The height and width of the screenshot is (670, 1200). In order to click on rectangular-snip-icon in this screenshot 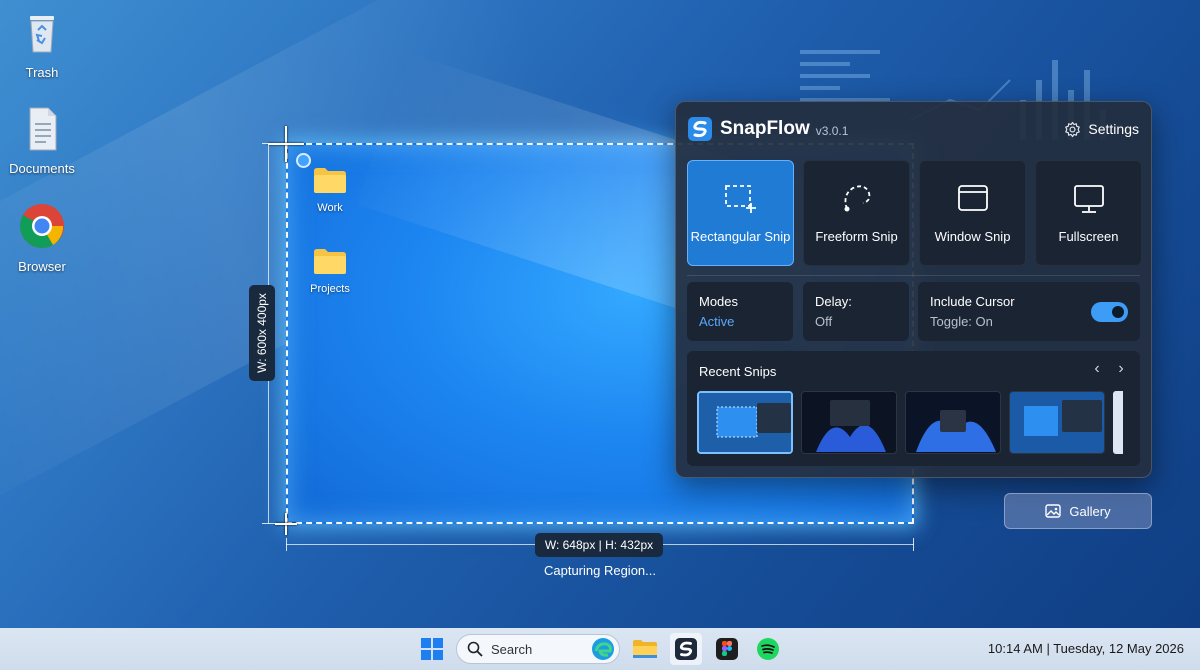, I will do `click(740, 199)`.